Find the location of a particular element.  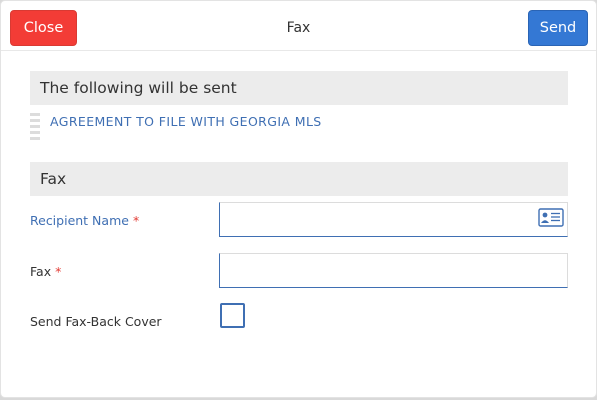

fax-number-input is located at coordinates (393, 270).